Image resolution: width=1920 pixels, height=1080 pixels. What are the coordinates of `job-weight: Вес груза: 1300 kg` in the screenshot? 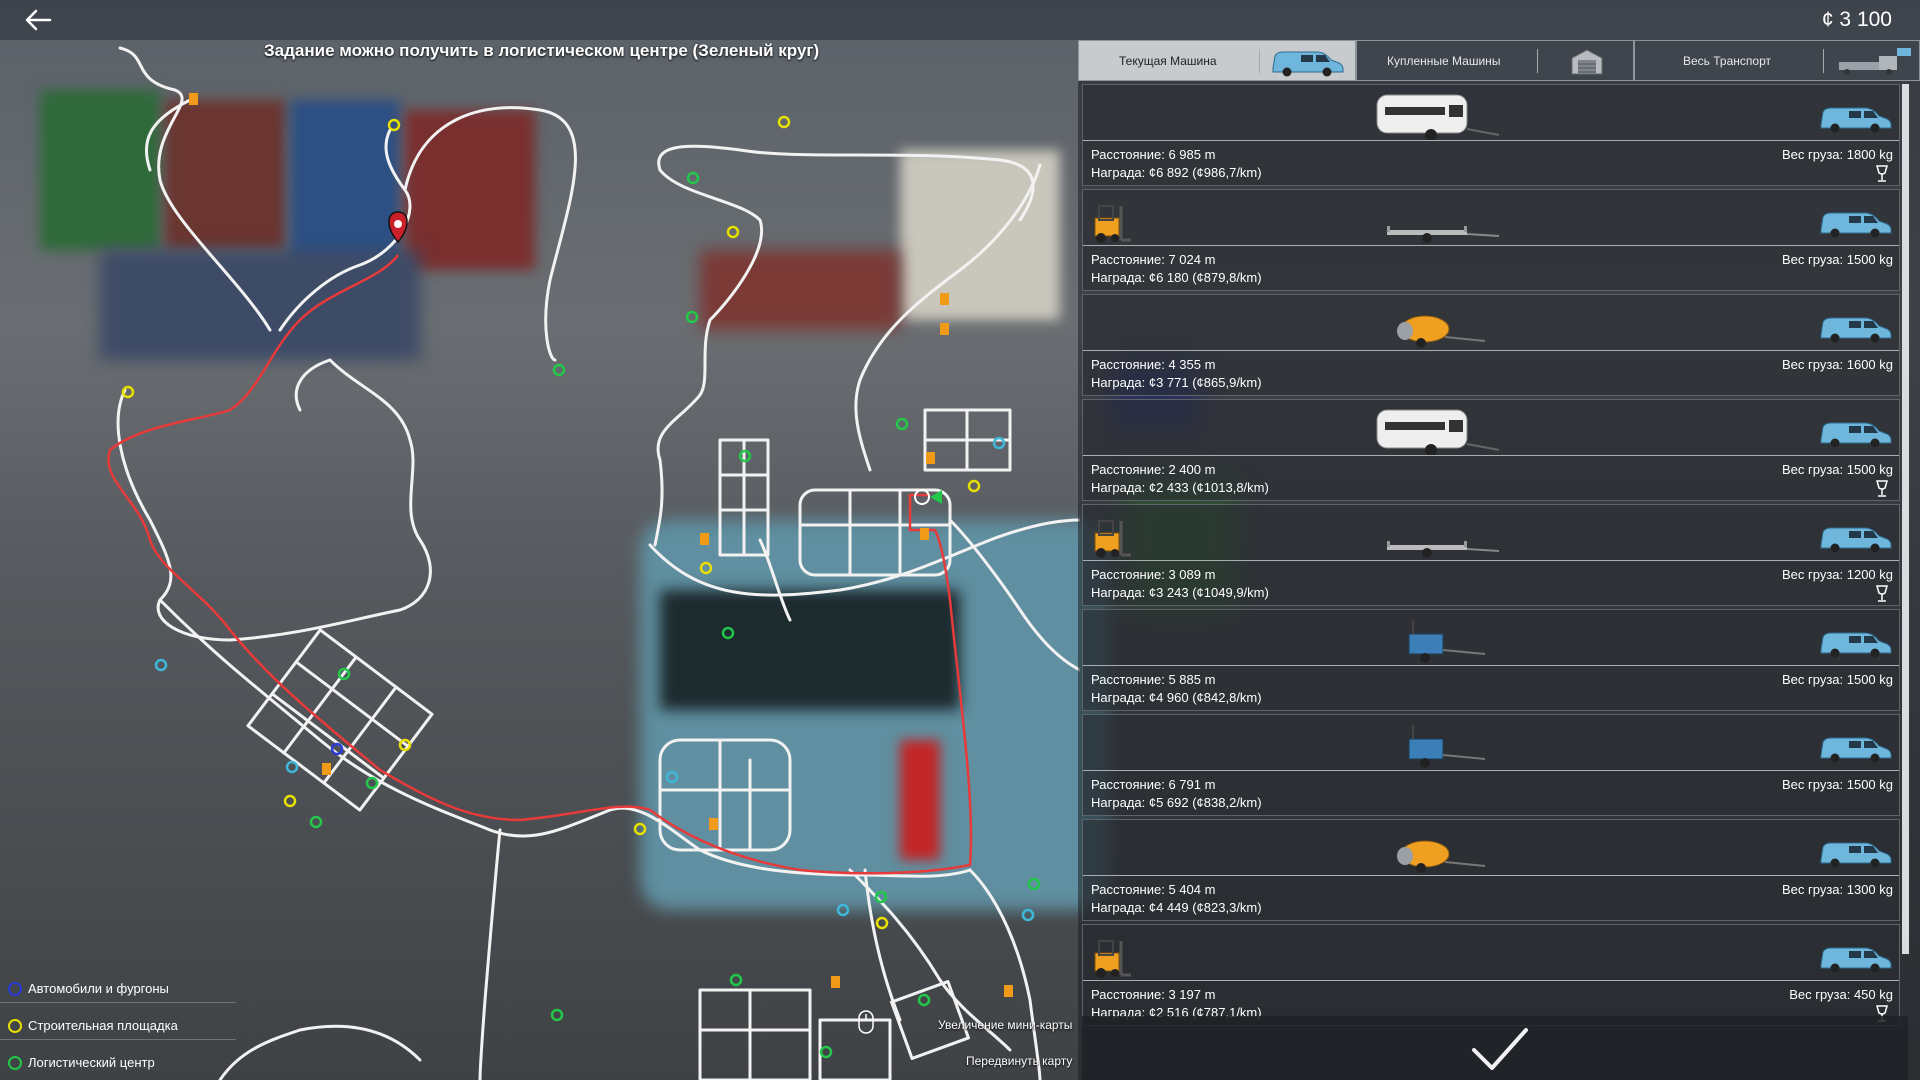 It's located at (1837, 889).